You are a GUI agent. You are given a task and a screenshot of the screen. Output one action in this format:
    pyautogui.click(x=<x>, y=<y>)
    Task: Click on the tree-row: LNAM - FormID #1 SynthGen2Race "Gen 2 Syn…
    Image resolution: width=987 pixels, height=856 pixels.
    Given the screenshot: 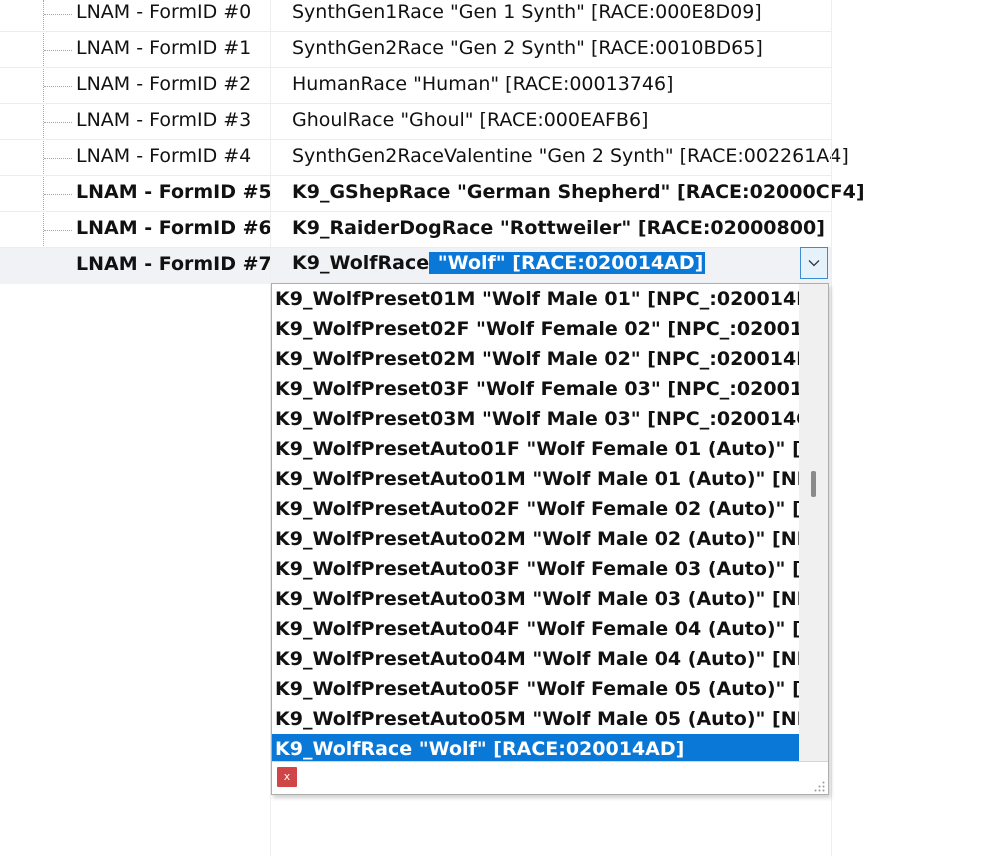 What is the action you would take?
    pyautogui.click(x=416, y=50)
    